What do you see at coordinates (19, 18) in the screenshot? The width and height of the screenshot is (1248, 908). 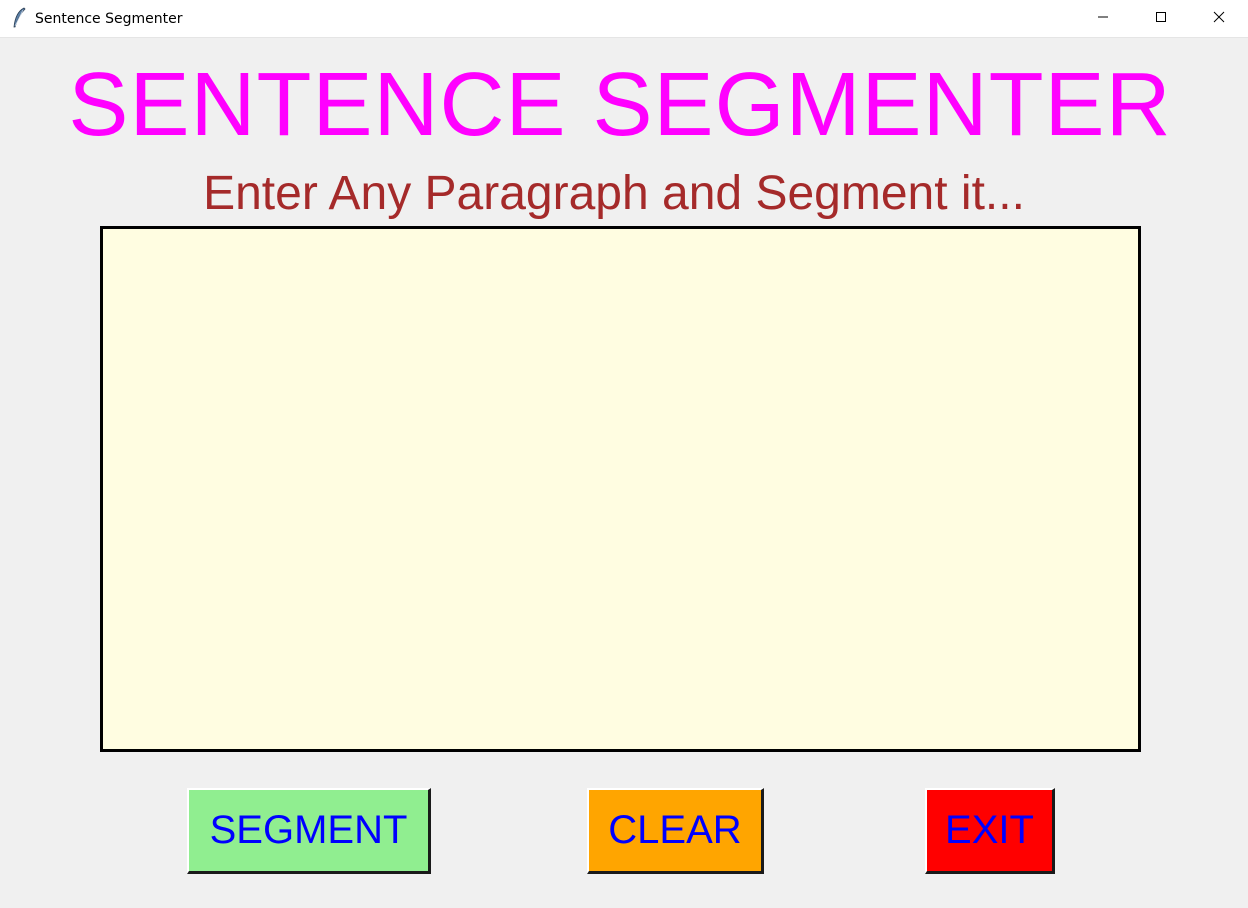 I see `feather-icon` at bounding box center [19, 18].